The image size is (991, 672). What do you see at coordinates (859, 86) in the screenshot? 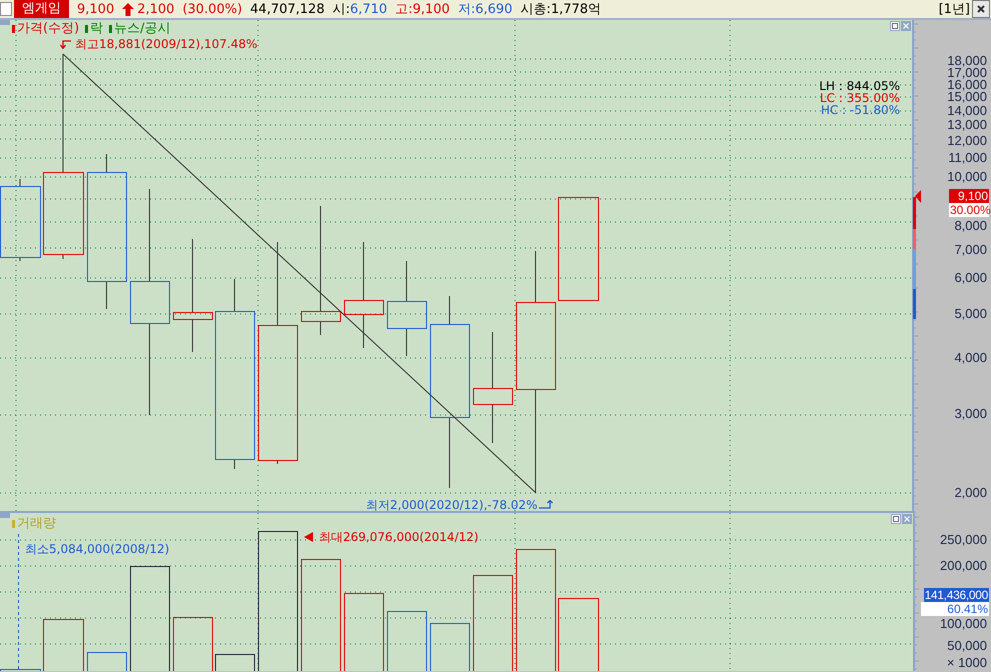
I see `ratio-text: LH : 844.05%` at bounding box center [859, 86].